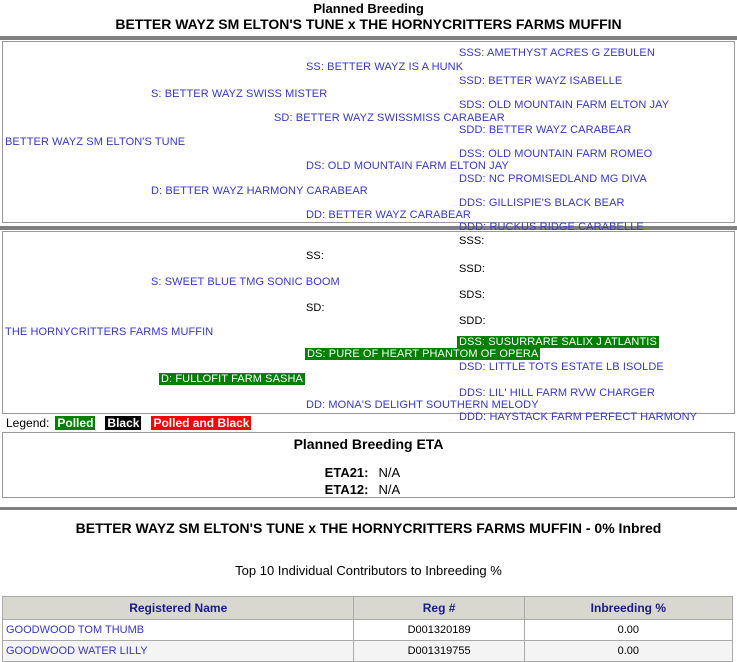  Describe the element at coordinates (472, 321) in the screenshot. I see `pedigree-sdd: SDD:` at that location.